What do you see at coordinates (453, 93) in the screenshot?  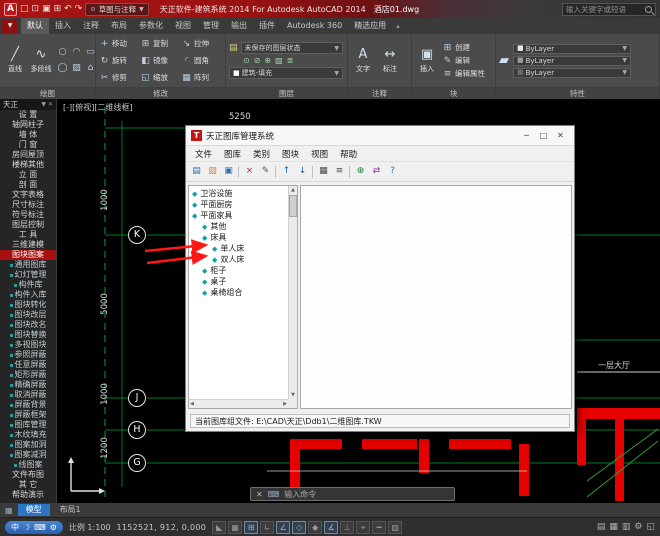 I see `panel-label-block: 块` at bounding box center [453, 93].